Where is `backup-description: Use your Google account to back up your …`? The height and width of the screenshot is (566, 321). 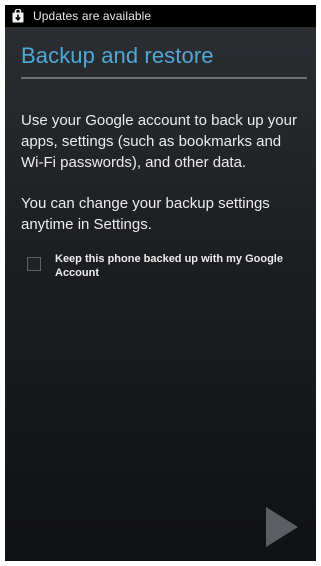
backup-description: Use your Google account to back up your … is located at coordinates (159, 141).